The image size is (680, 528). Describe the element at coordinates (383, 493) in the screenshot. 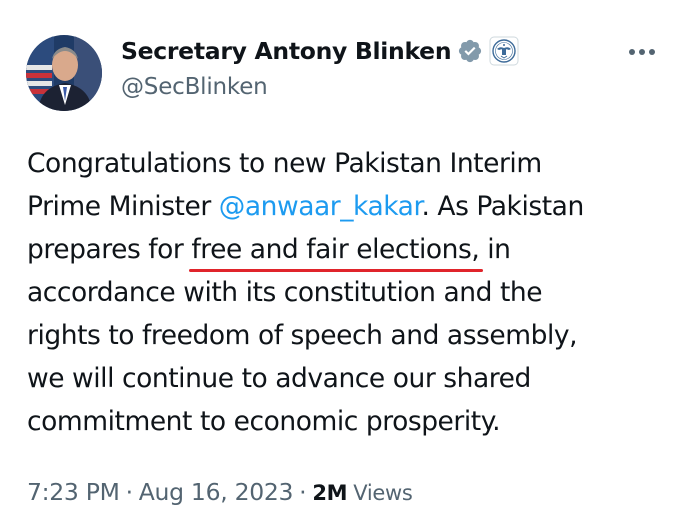

I see `views-label: Views` at that location.